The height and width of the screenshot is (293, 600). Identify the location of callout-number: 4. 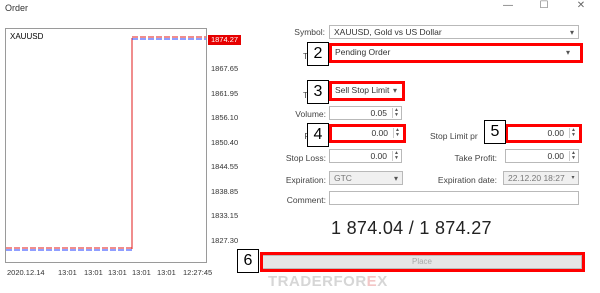
(318, 135).